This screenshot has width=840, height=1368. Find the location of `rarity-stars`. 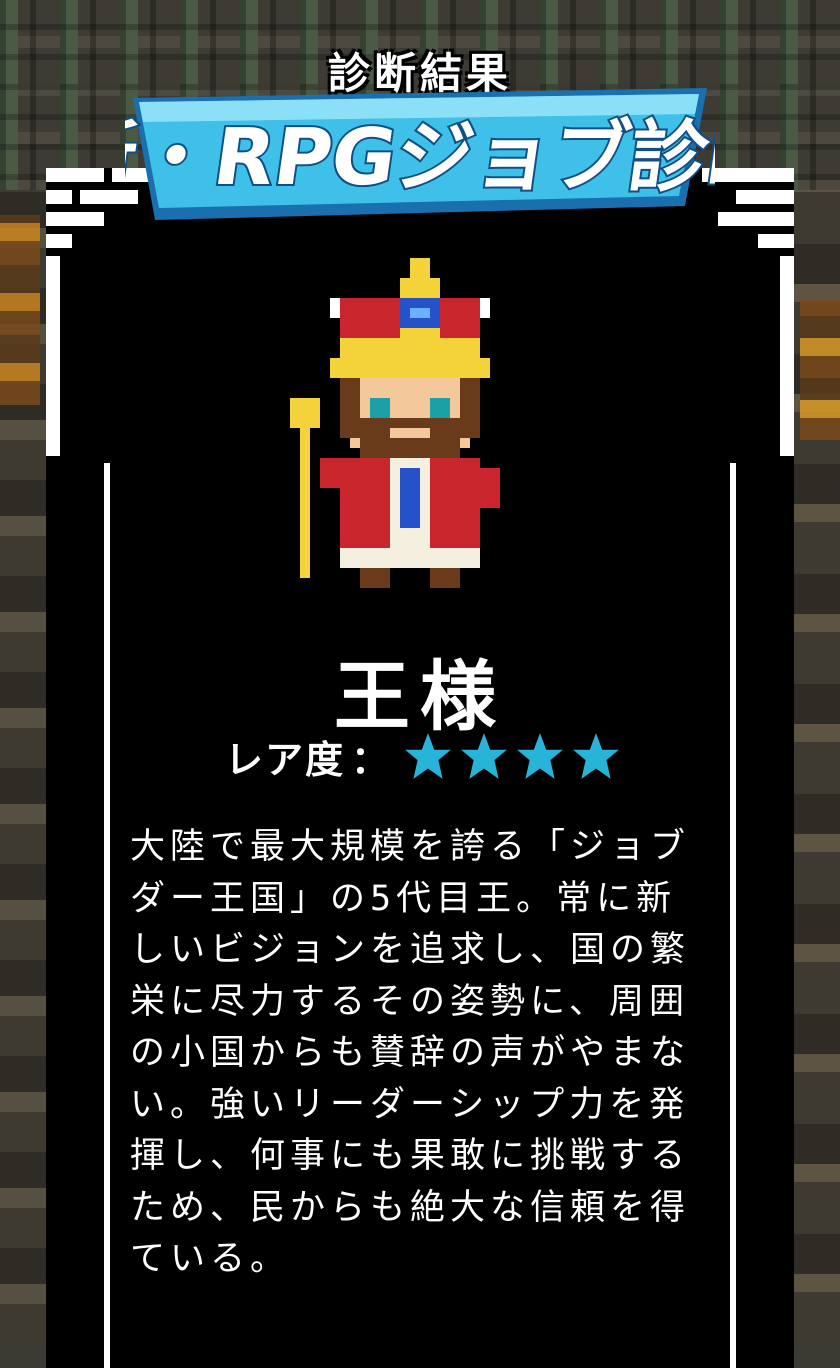

rarity-stars is located at coordinates (512, 756).